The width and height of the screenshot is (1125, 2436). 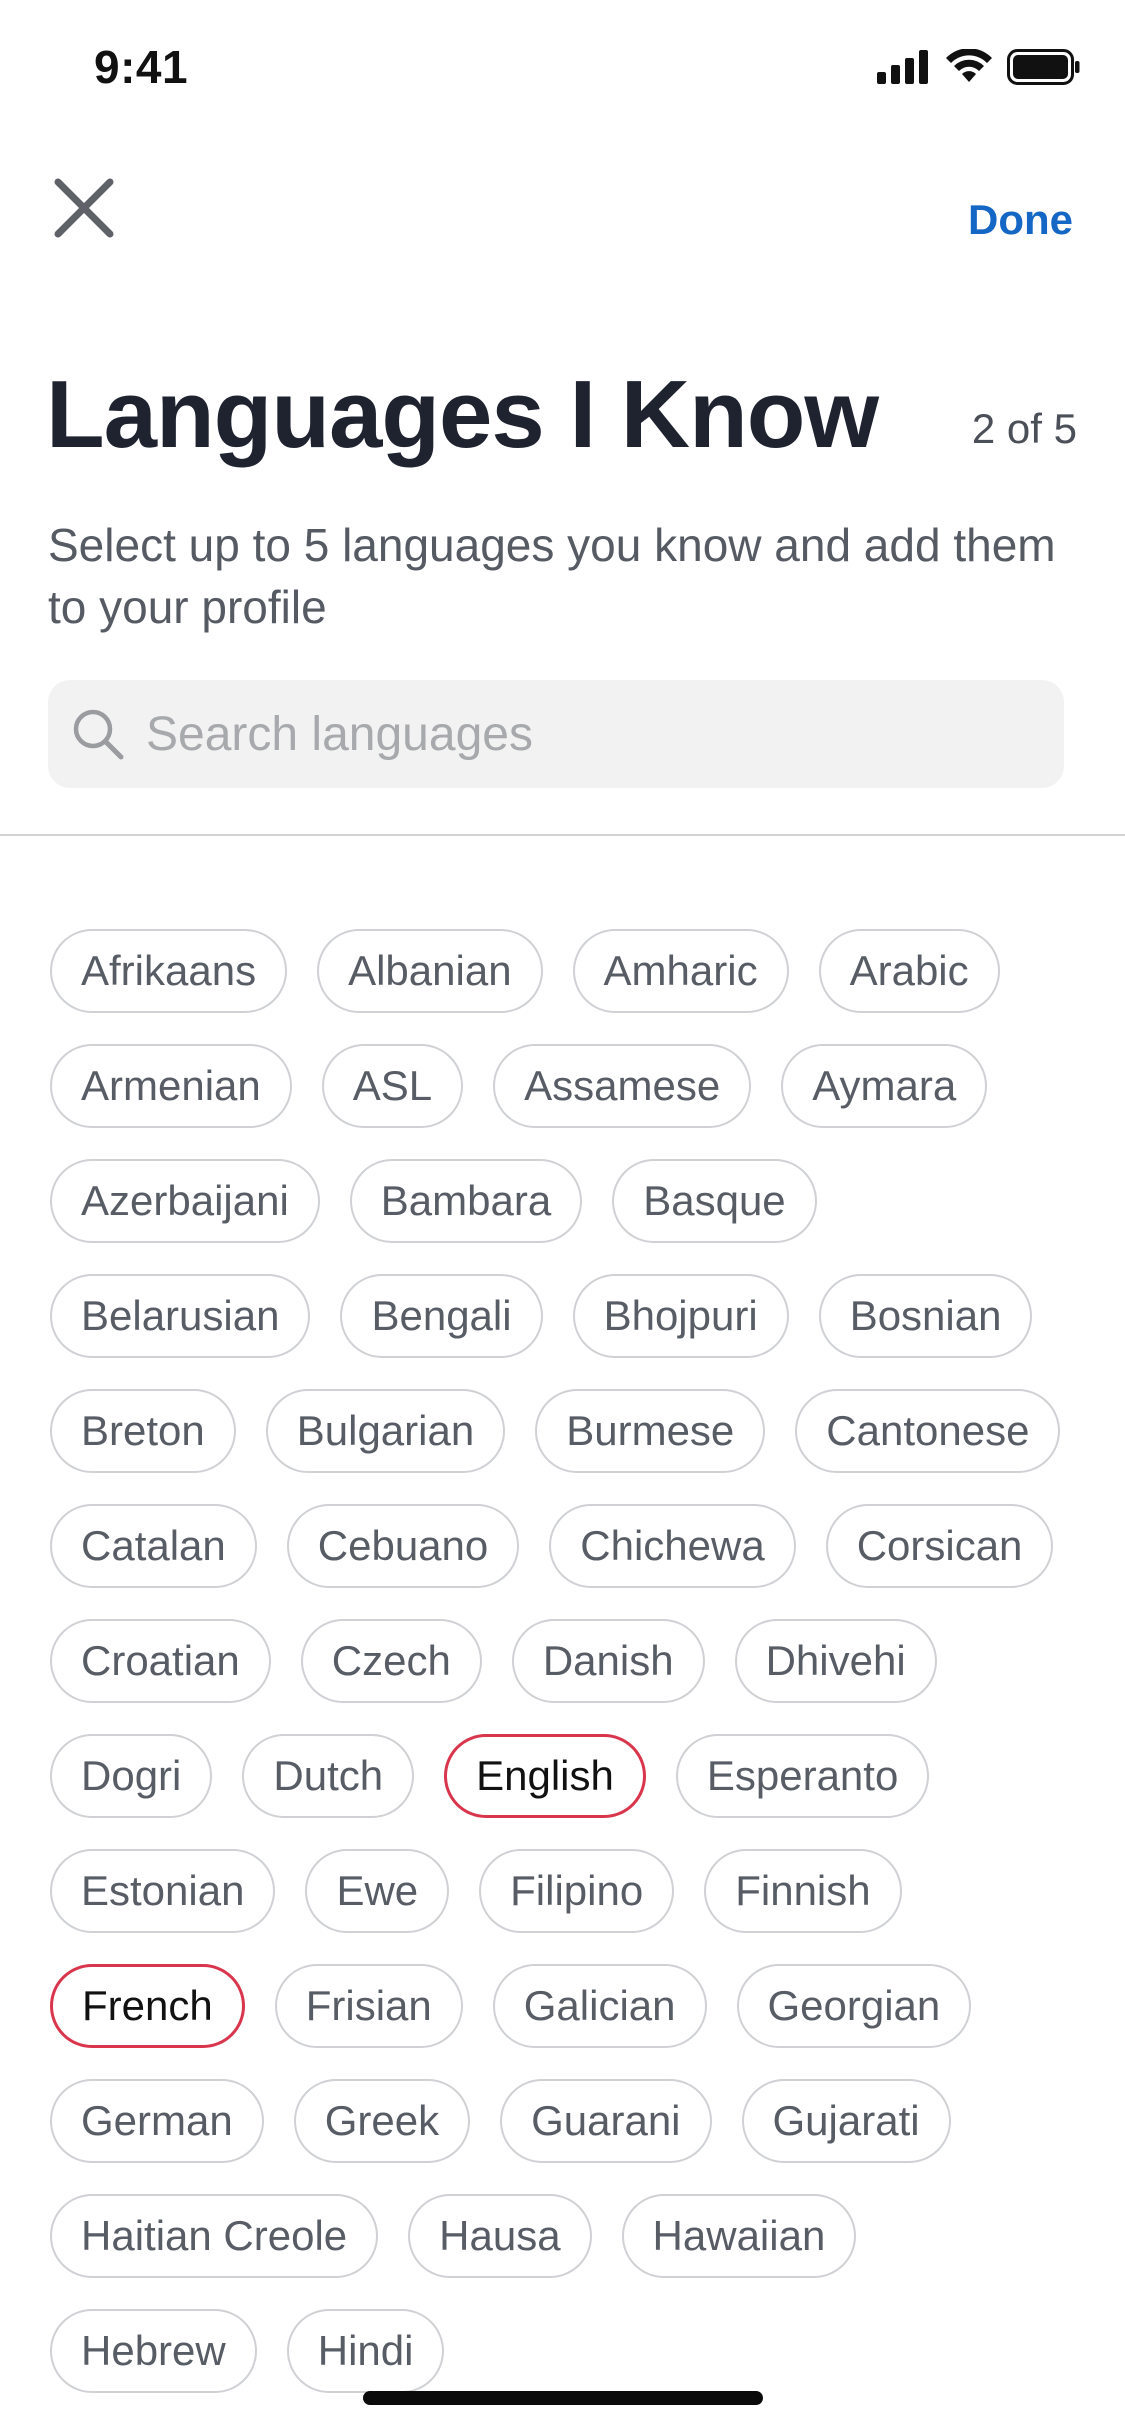 What do you see at coordinates (169, 971) in the screenshot?
I see `language-chip: Afrikaans` at bounding box center [169, 971].